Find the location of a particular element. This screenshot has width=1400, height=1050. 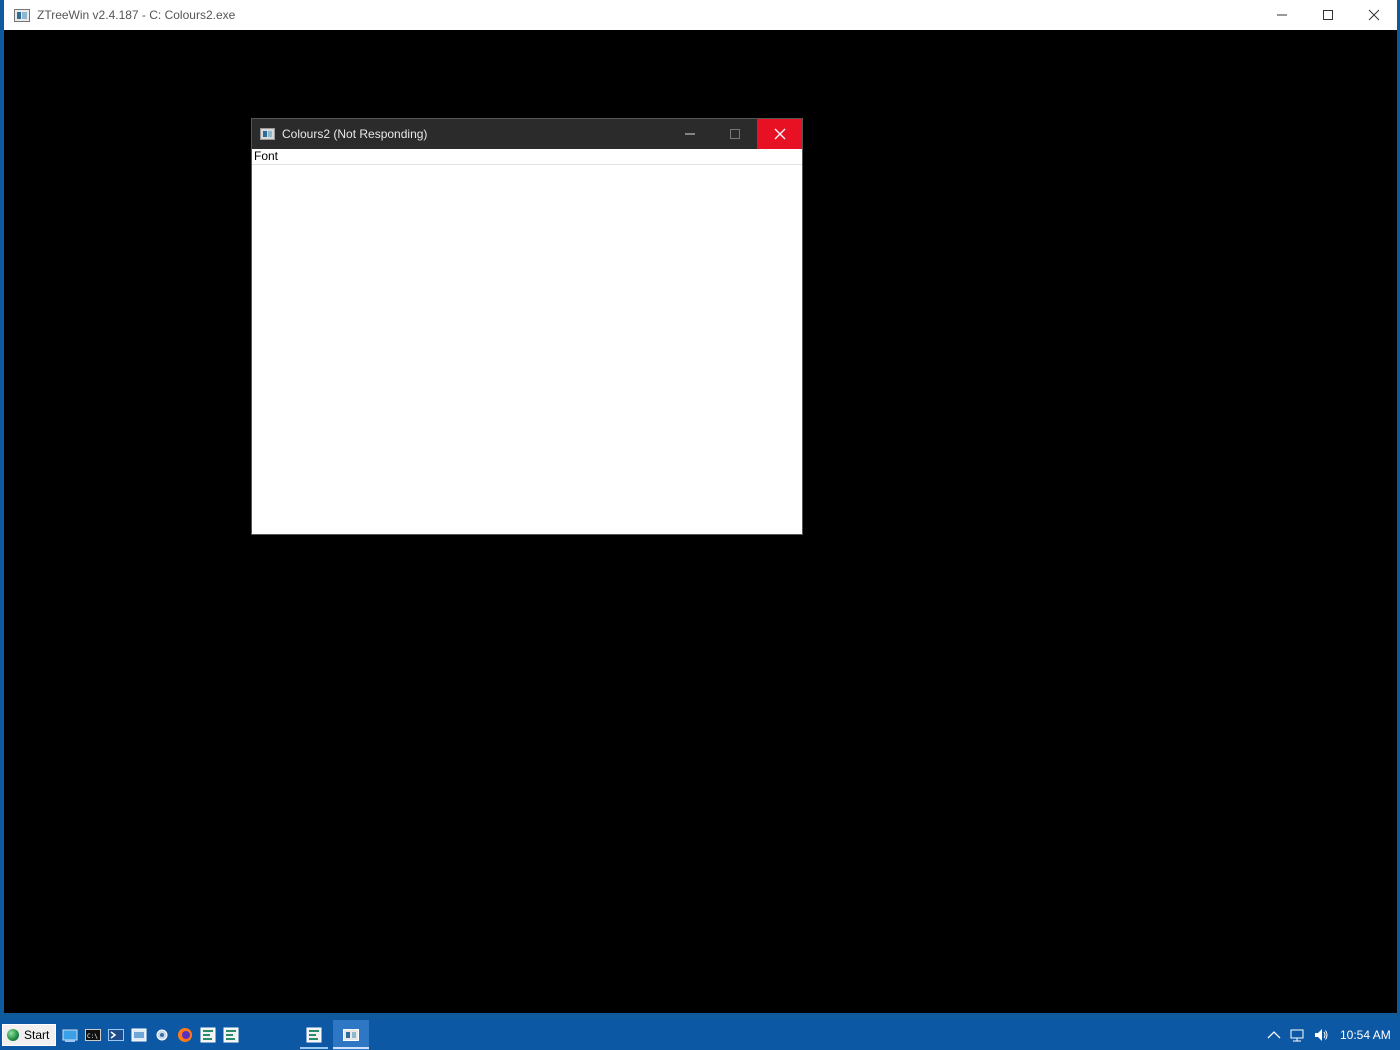

dialog-close-button is located at coordinates (779, 134).